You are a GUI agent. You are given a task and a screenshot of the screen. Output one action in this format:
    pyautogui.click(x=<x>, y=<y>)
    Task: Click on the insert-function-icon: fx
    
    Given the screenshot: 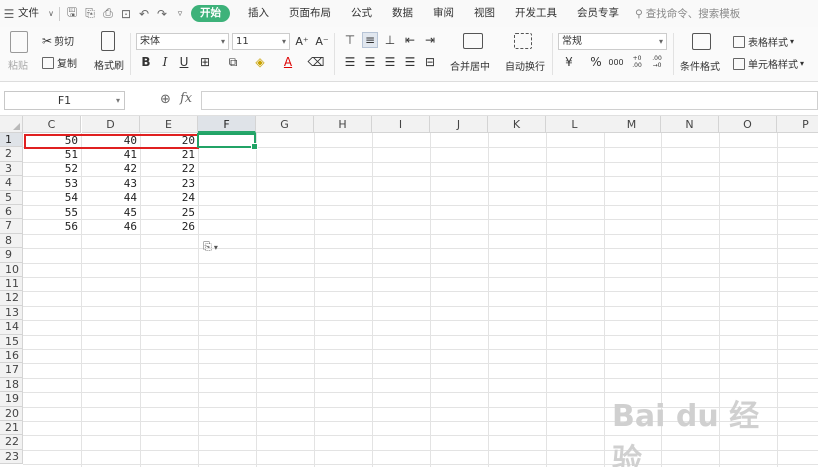 What is the action you would take?
    pyautogui.click(x=186, y=98)
    